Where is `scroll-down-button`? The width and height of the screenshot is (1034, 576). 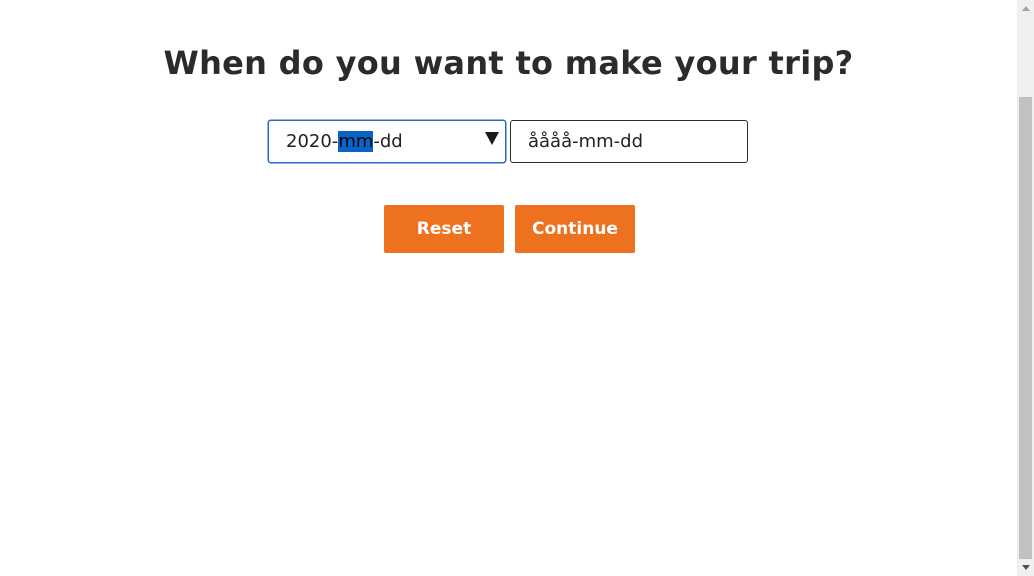
scroll-down-button is located at coordinates (1025, 567).